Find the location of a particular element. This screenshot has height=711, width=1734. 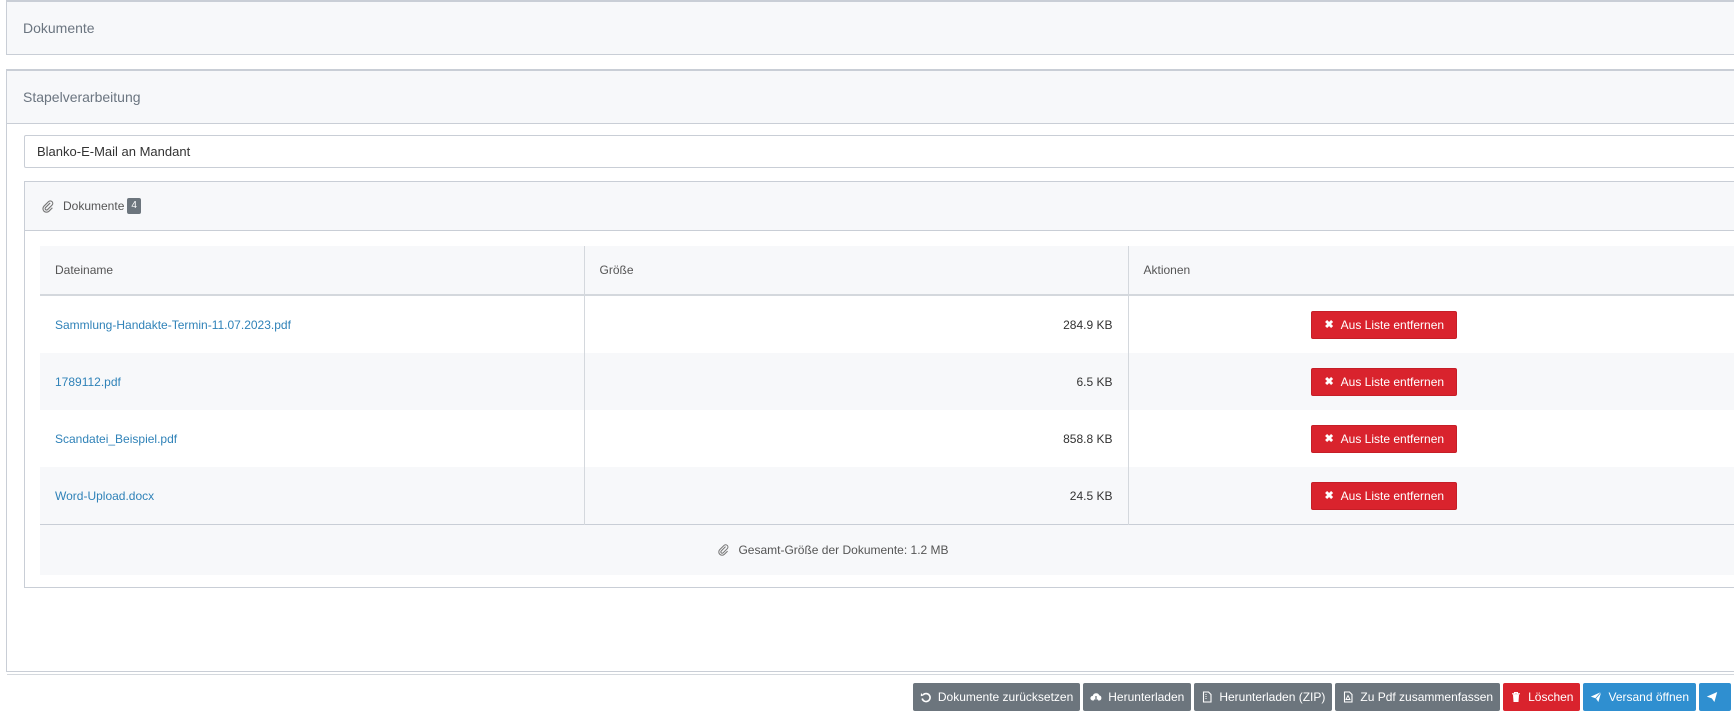

delete-button: Löschen is located at coordinates (1542, 697).